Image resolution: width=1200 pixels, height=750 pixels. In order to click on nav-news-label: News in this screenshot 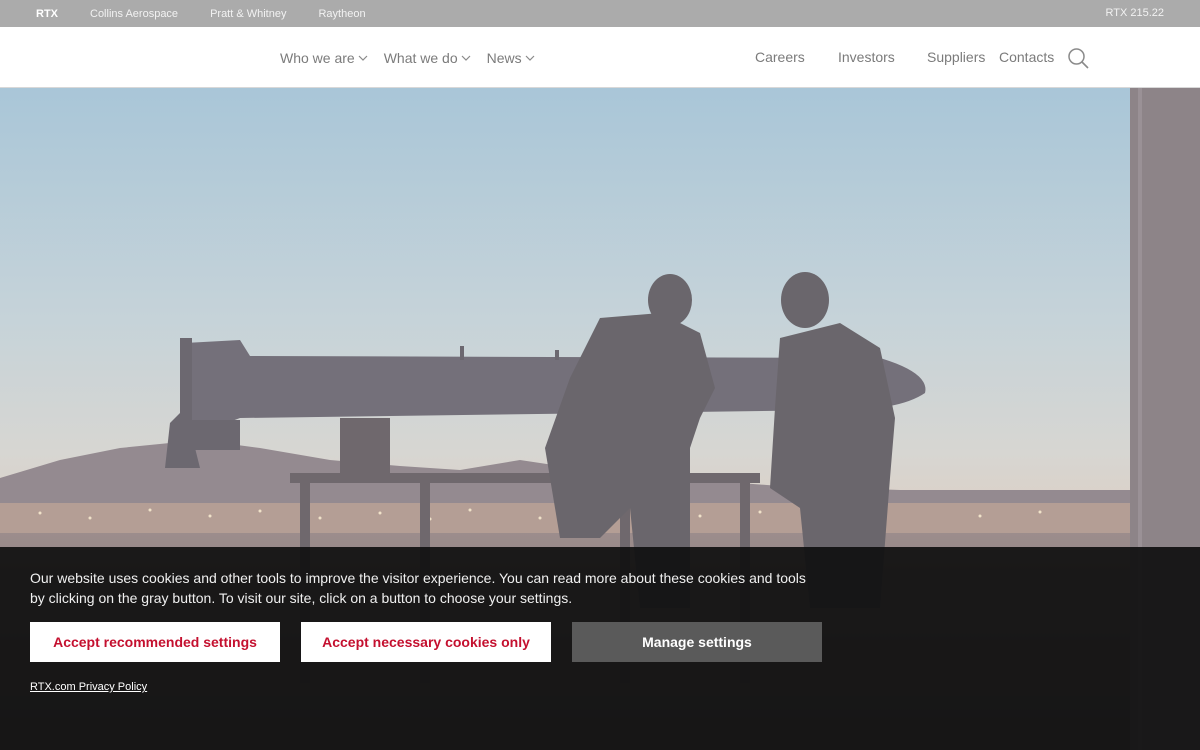, I will do `click(504, 58)`.